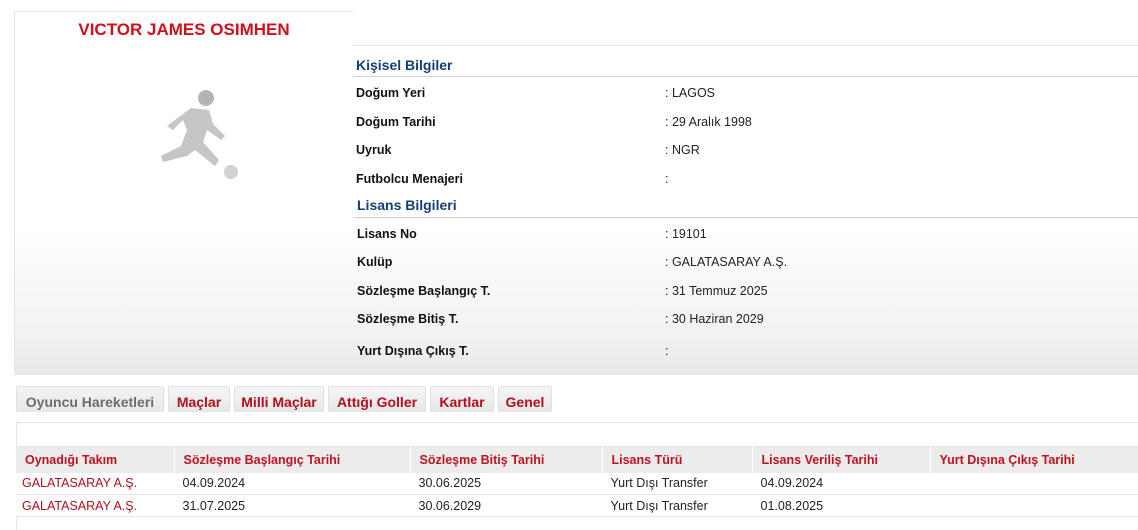 This screenshot has width=1138, height=530. I want to click on table-cell: 01.08.2025, so click(841, 505).